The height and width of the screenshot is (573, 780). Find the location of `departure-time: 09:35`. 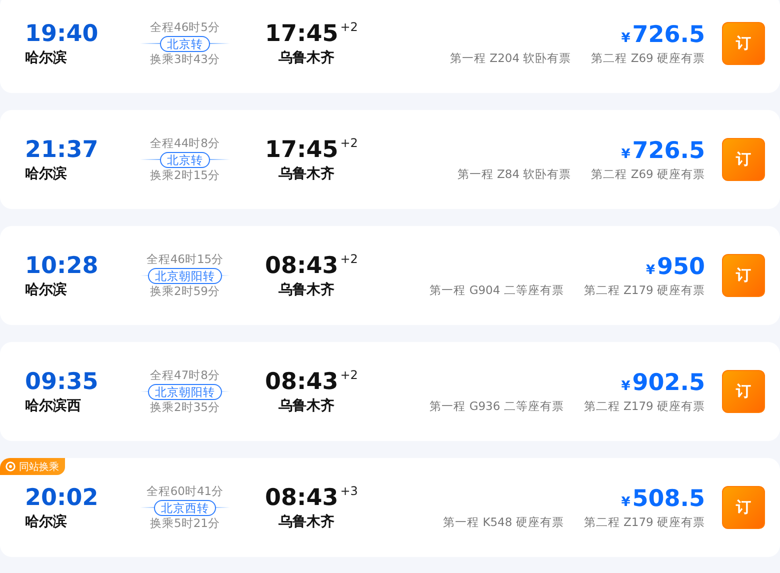

departure-time: 09:35 is located at coordinates (62, 382).